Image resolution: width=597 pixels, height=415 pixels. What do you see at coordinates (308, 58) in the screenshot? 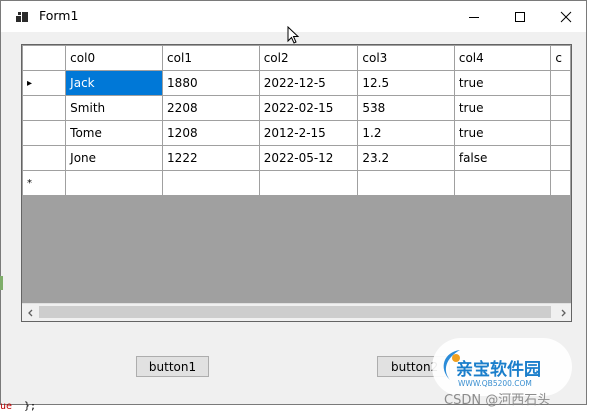
I see `column-header: col2` at bounding box center [308, 58].